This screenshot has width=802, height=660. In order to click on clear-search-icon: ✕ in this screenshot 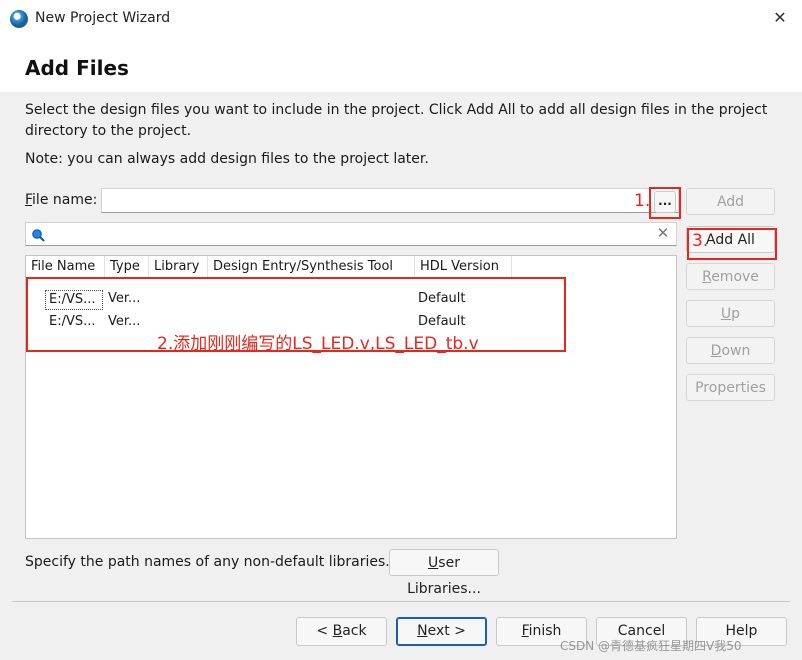, I will do `click(663, 233)`.